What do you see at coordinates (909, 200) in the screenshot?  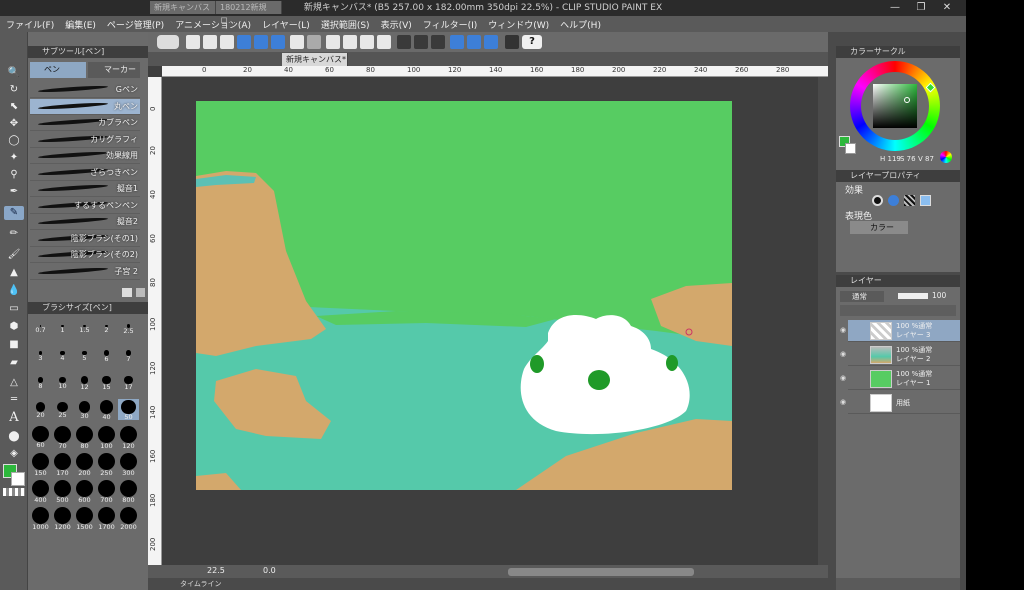 I see `halftone-icon` at bounding box center [909, 200].